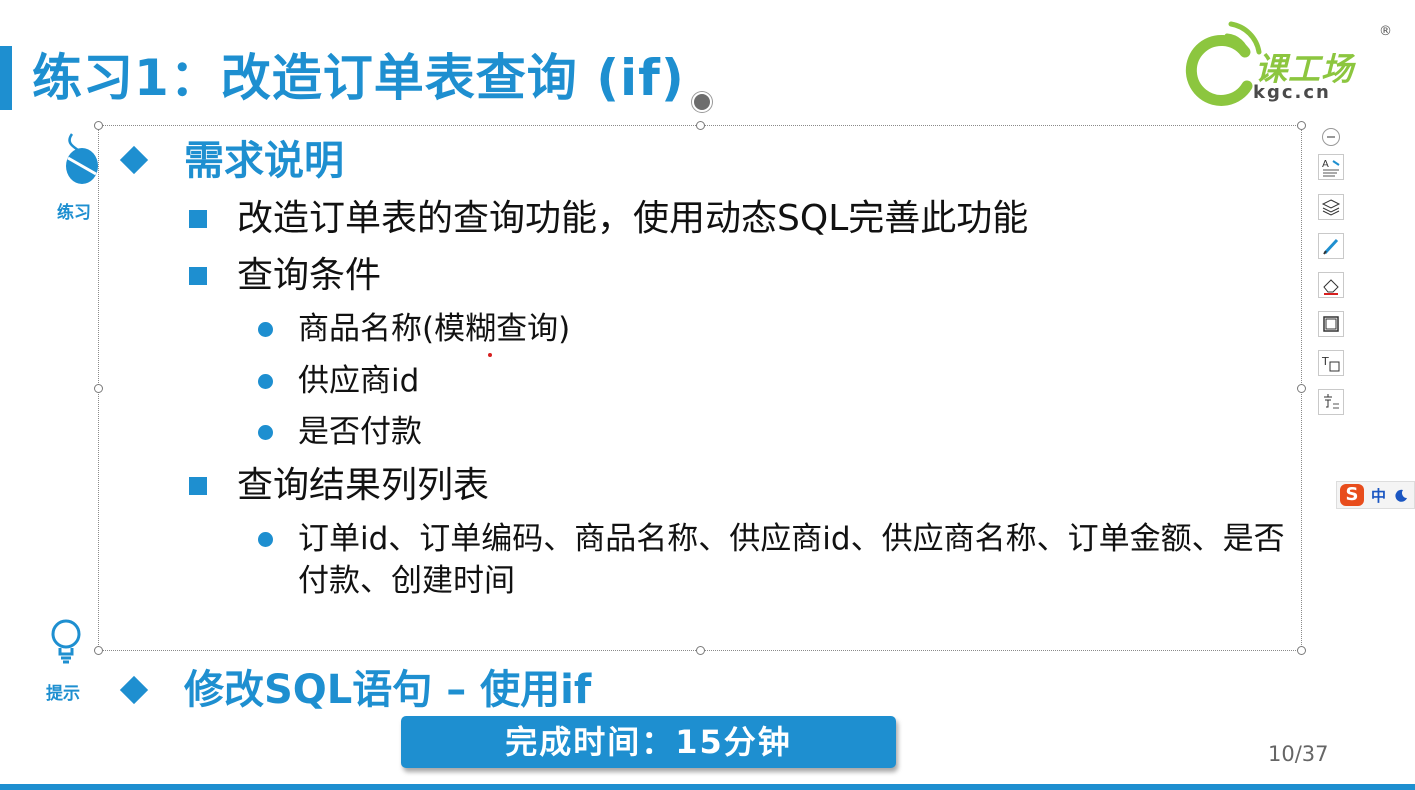  I want to click on sub-list-item: 供应商id, so click(359, 381).